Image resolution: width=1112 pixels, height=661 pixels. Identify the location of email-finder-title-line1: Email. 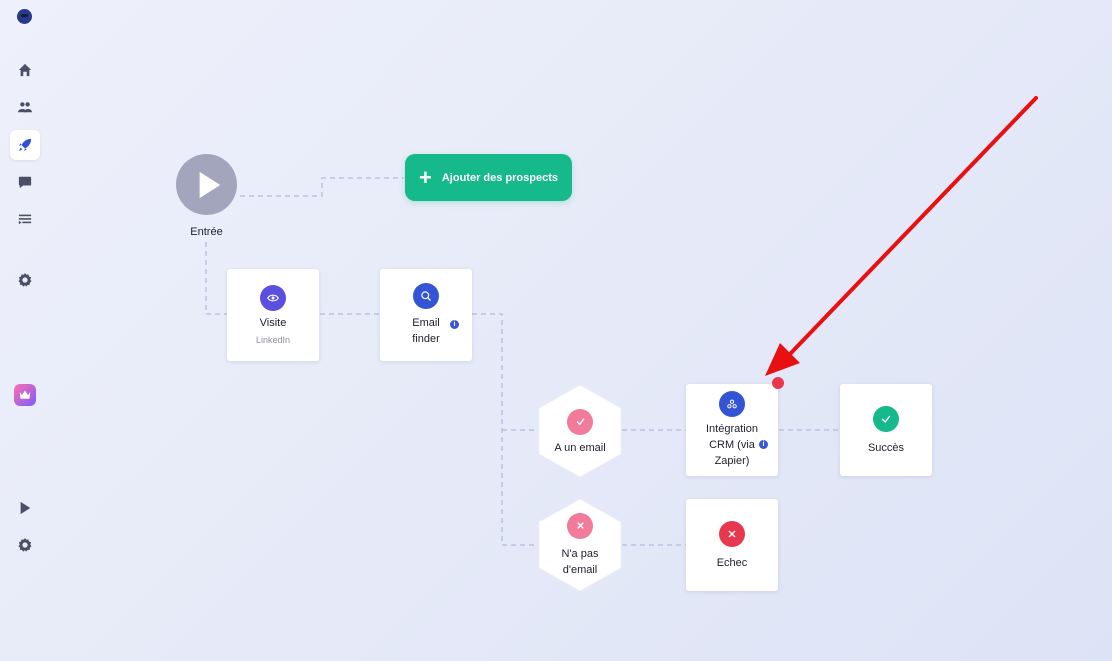
(426, 323).